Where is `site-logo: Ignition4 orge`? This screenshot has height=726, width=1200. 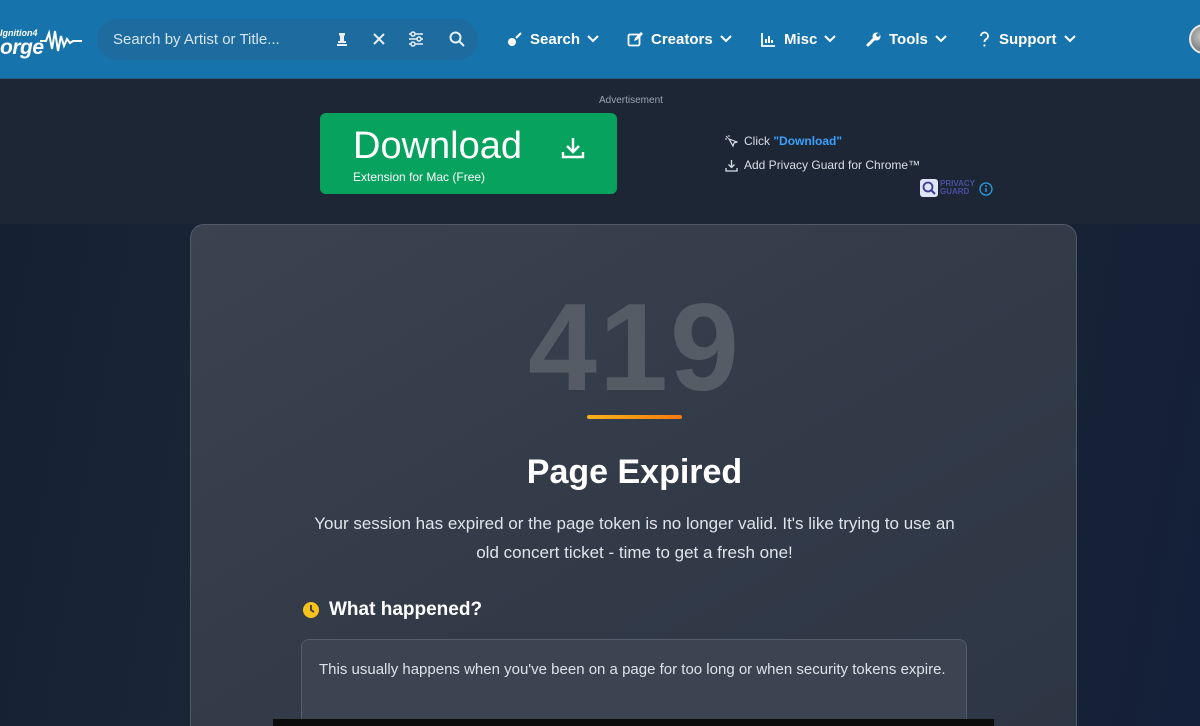
site-logo: Ignition4 orge is located at coordinates (45, 40).